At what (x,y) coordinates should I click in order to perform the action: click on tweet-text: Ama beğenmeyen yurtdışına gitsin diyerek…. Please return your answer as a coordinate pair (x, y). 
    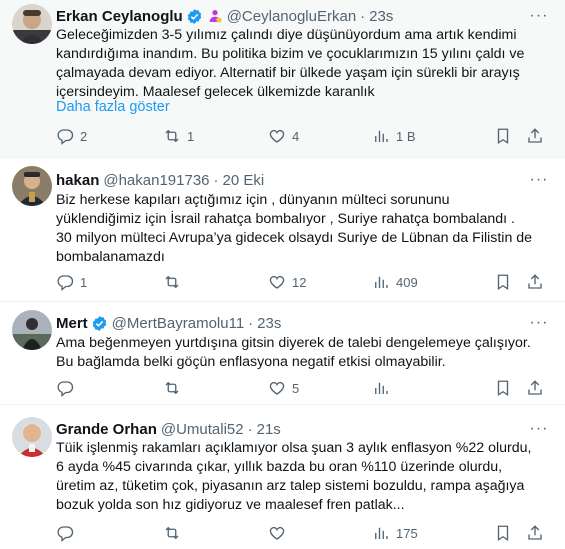
    Looking at the image, I should click on (293, 353).